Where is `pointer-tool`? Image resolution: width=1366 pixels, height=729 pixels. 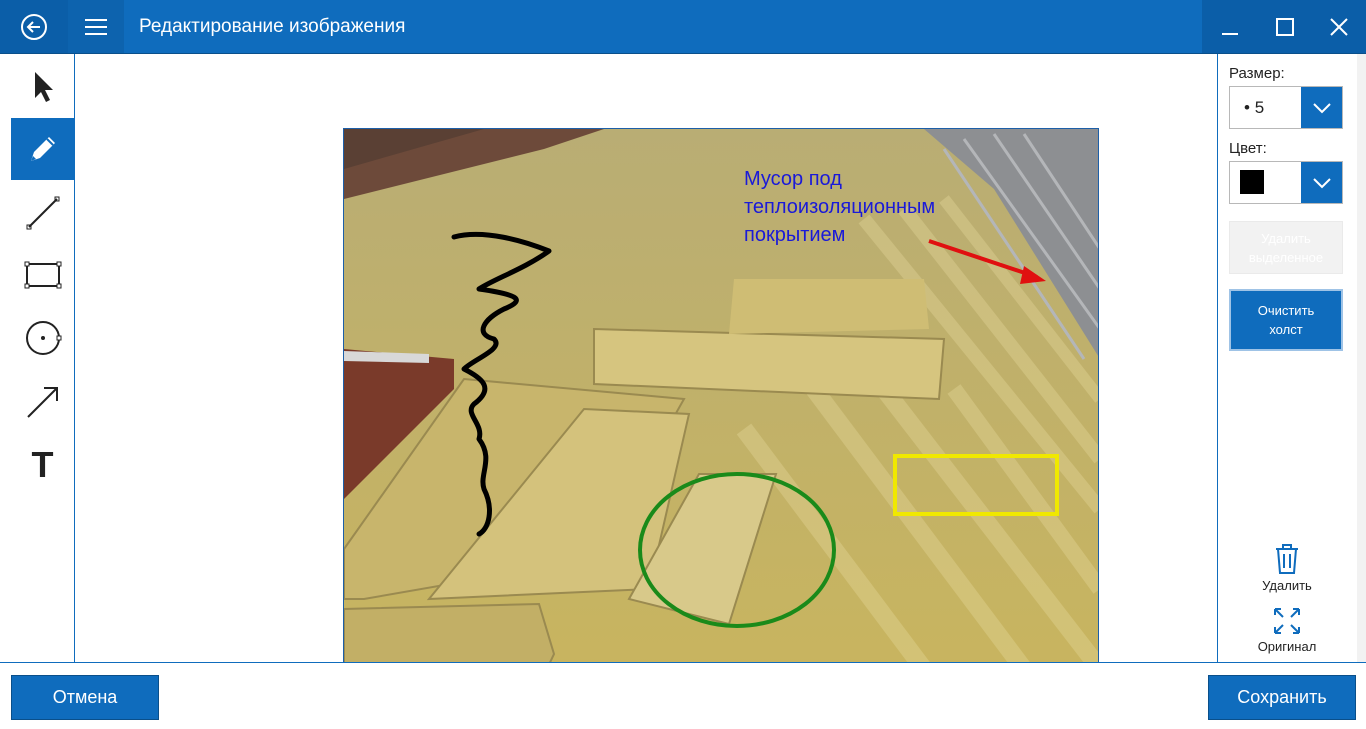
pointer-tool is located at coordinates (42, 87).